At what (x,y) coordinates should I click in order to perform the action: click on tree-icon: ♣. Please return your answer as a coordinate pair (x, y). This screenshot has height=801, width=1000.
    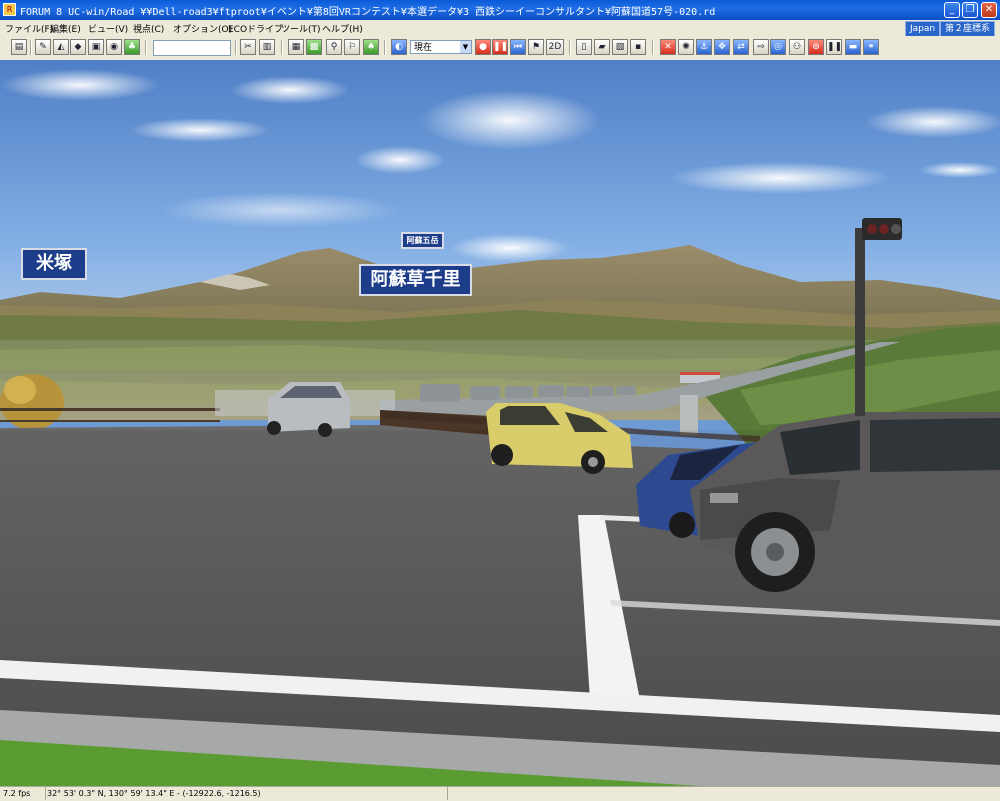
    Looking at the image, I should click on (132, 47).